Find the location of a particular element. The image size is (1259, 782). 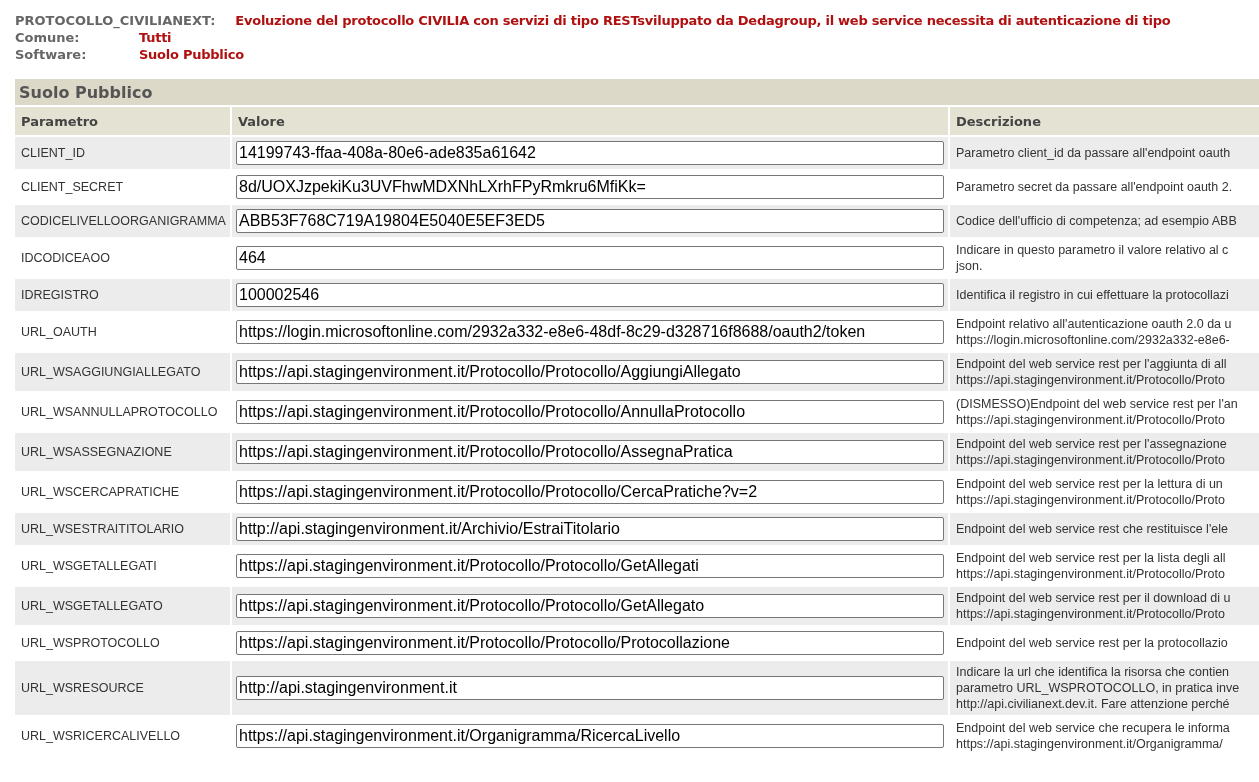

description-text: (DISMESSO)Endpoint del web service rest per l'an https://api.stagingenvironment.it/Protocollo/Proto is located at coordinates (1097, 412).